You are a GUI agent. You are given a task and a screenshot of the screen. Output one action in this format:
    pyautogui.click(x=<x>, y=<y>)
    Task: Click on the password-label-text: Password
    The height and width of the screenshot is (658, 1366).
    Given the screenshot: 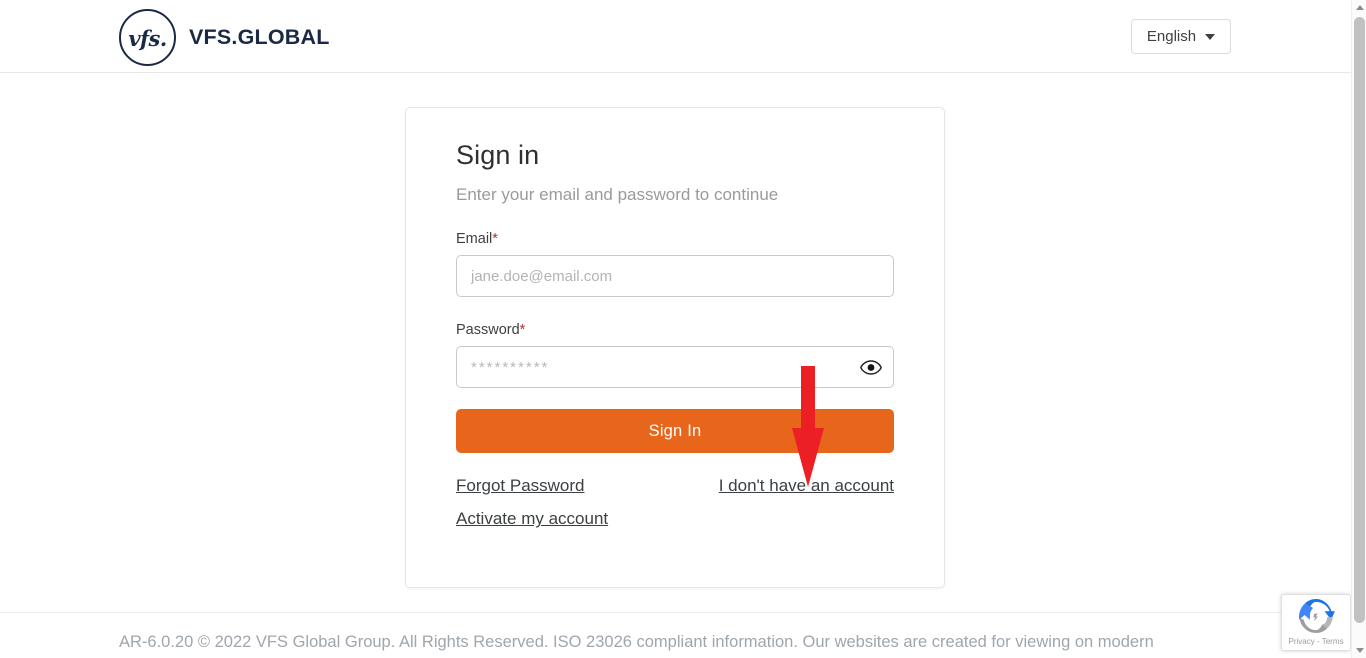 What is the action you would take?
    pyautogui.click(x=488, y=330)
    